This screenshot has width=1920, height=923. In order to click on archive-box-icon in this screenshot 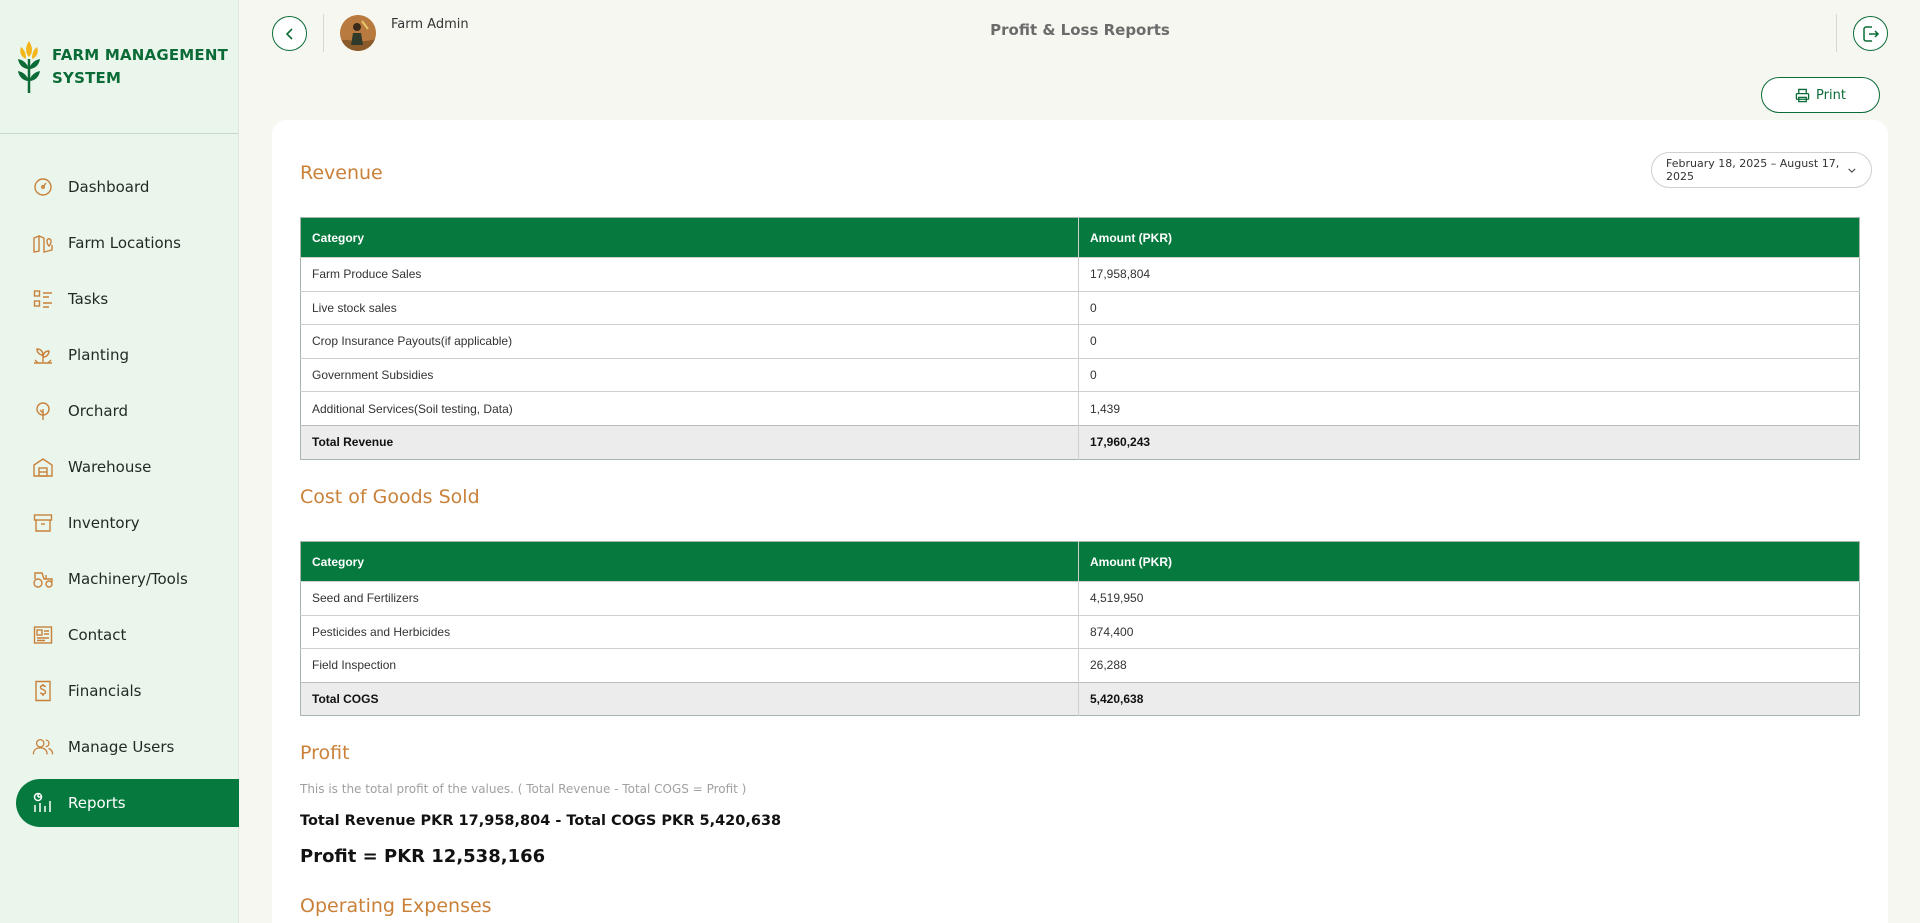, I will do `click(43, 523)`.